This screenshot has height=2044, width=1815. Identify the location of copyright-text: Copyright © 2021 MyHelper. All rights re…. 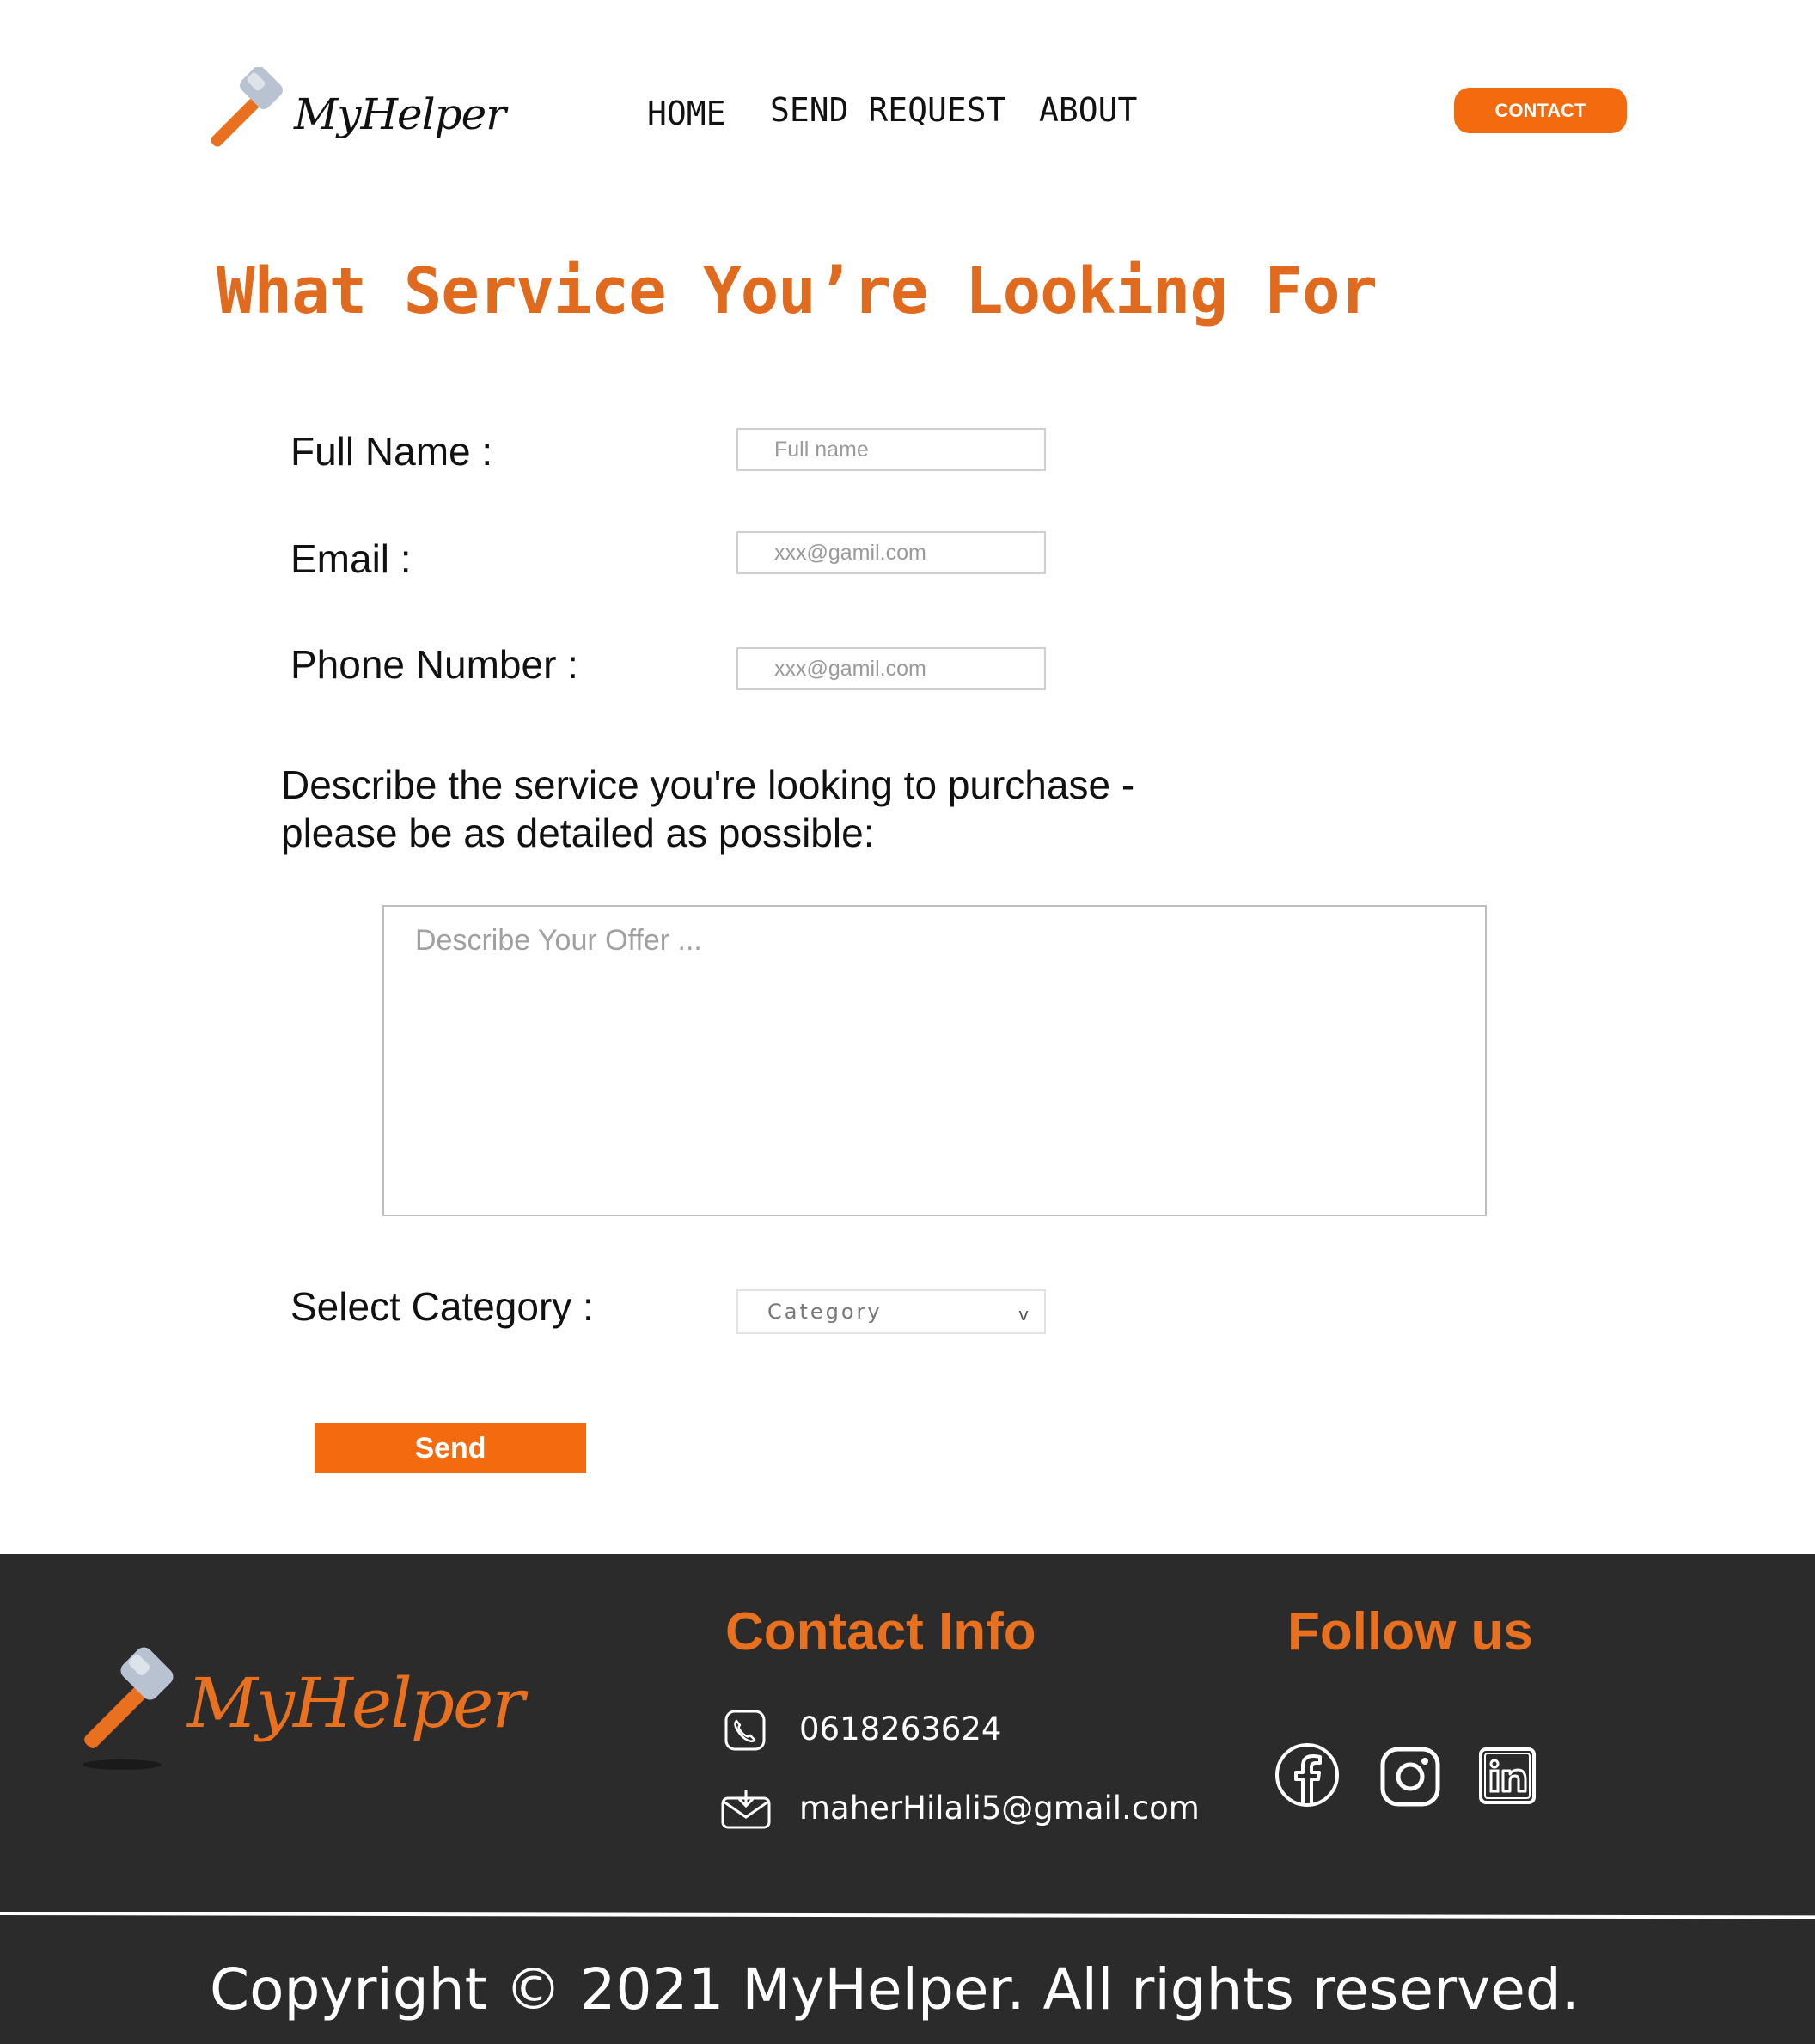
(895, 1989).